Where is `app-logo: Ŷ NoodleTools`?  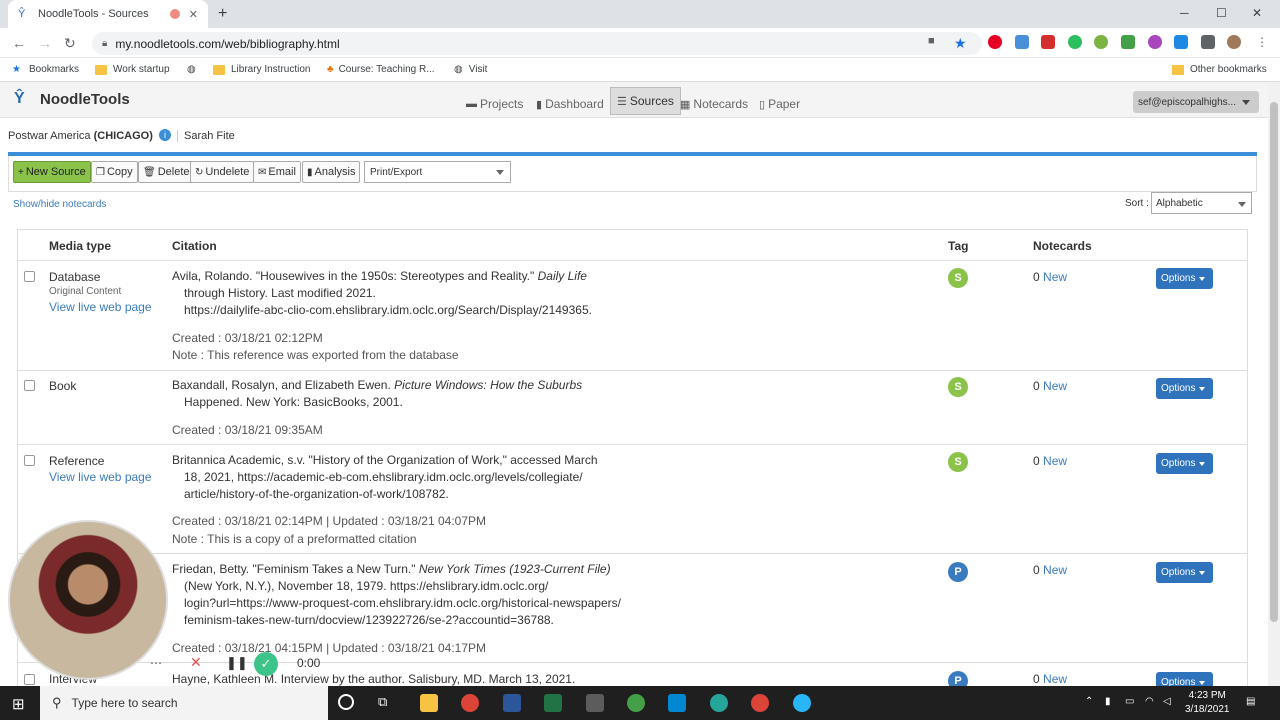
app-logo: Ŷ NoodleTools is located at coordinates (72, 99).